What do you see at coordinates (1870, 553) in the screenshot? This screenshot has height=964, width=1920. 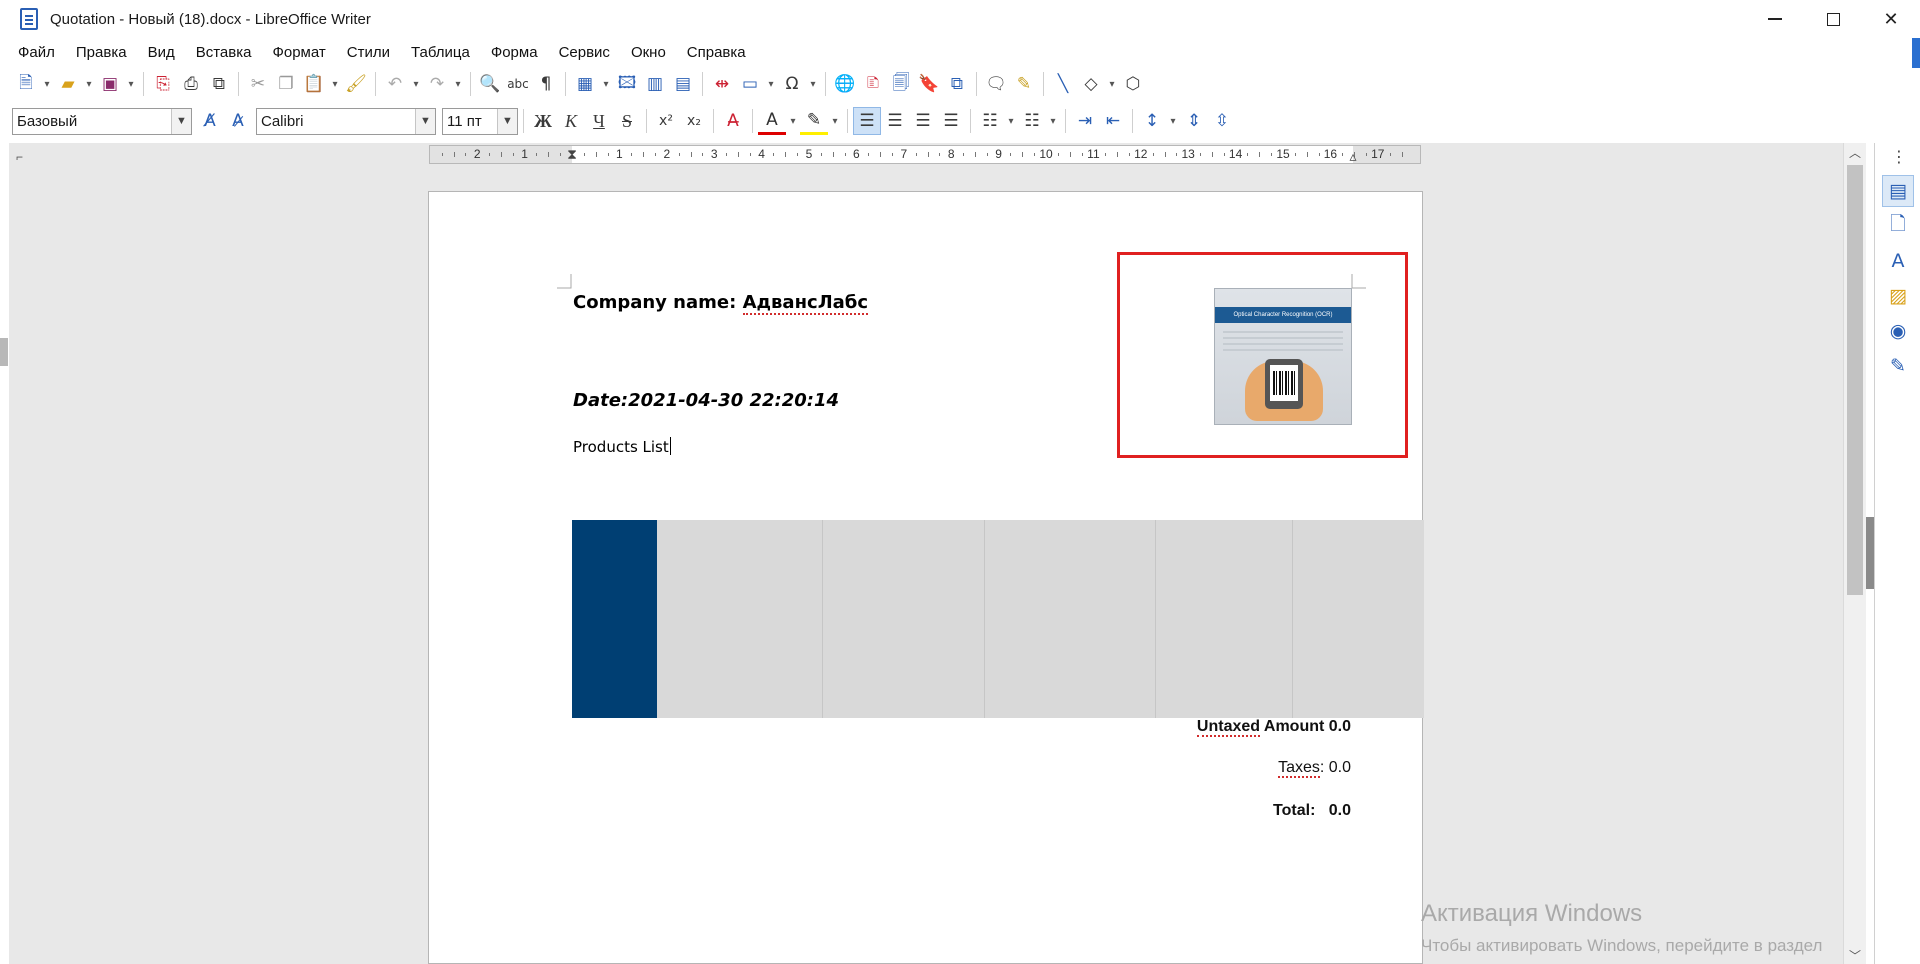 I see `sidebar-collapse-handle` at bounding box center [1870, 553].